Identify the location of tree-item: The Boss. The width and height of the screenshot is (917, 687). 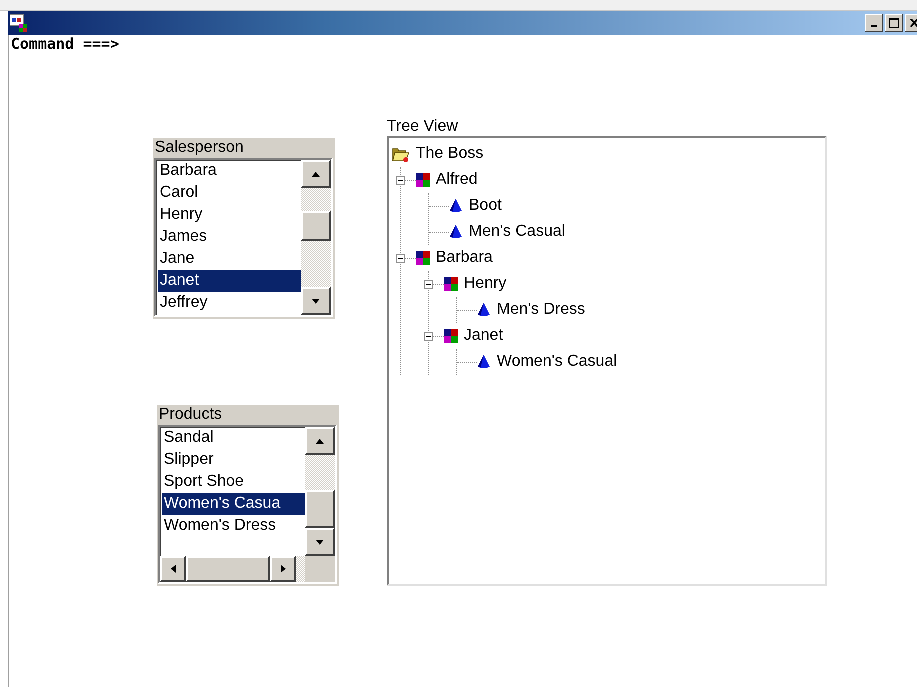
(450, 154).